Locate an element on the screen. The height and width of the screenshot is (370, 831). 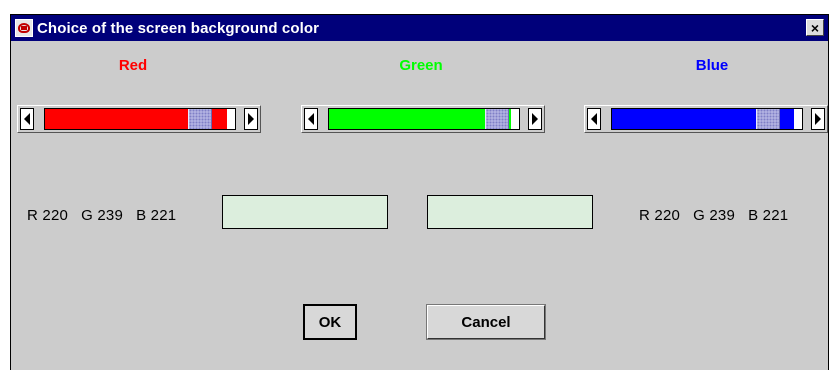
green-scrollbar is located at coordinates (423, 119).